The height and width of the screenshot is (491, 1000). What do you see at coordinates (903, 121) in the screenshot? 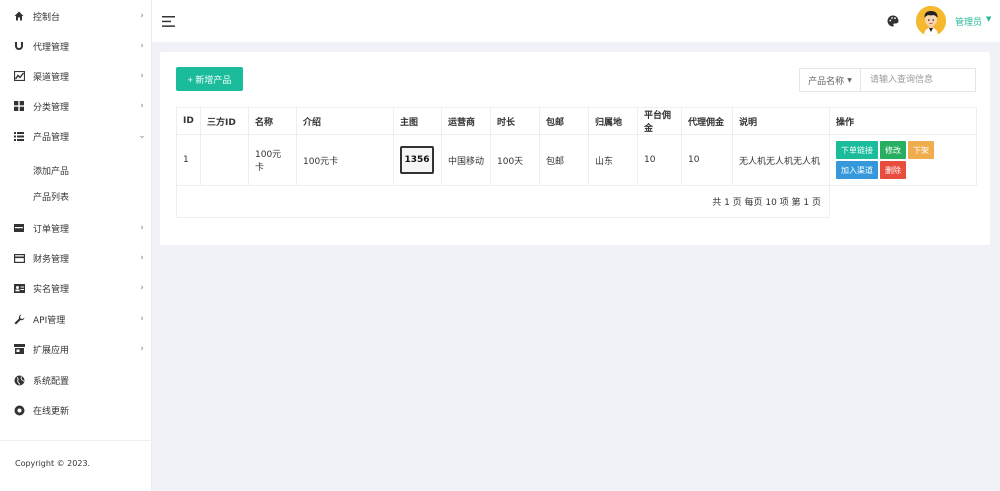
I see `col-header-actions: 操作` at bounding box center [903, 121].